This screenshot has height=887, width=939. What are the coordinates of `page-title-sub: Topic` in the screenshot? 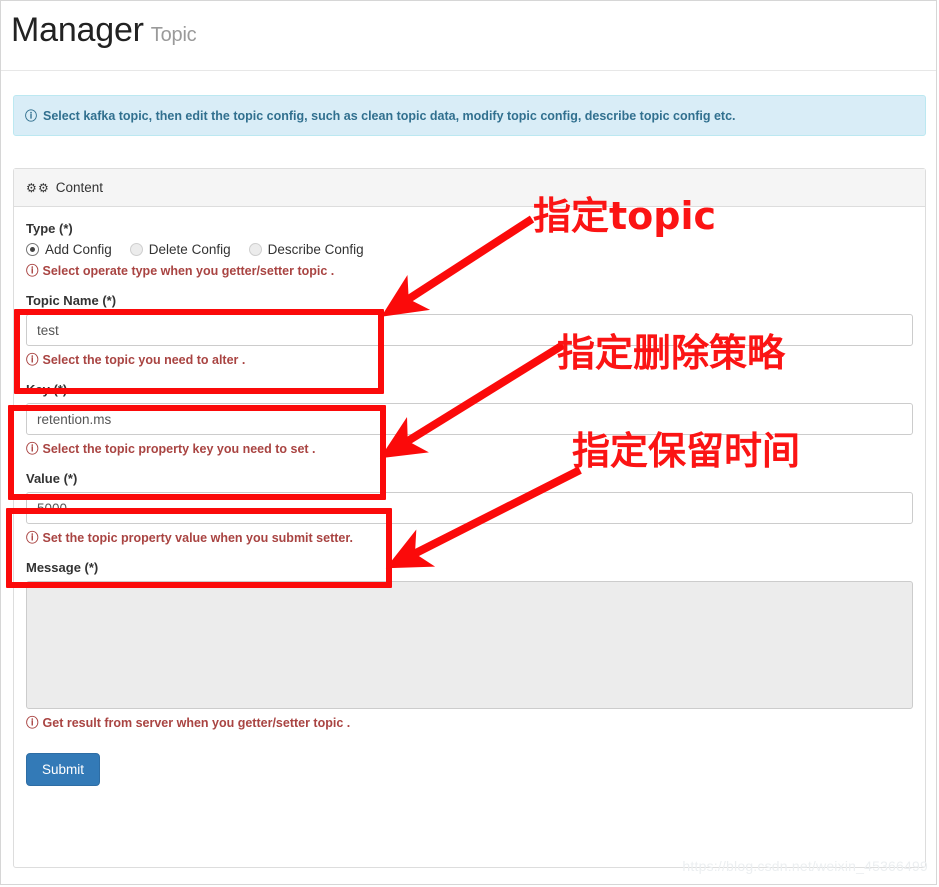 It's located at (173, 35).